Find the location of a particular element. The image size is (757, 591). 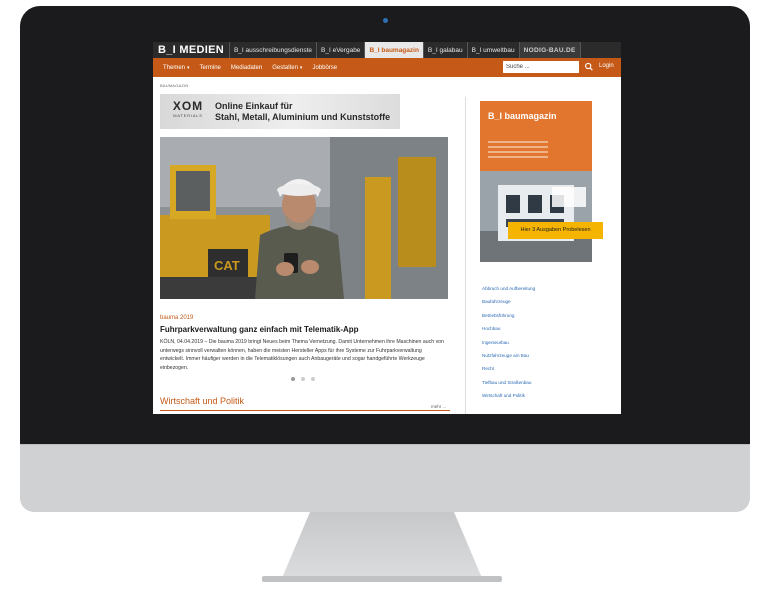

column-divider is located at coordinates (465, 255).